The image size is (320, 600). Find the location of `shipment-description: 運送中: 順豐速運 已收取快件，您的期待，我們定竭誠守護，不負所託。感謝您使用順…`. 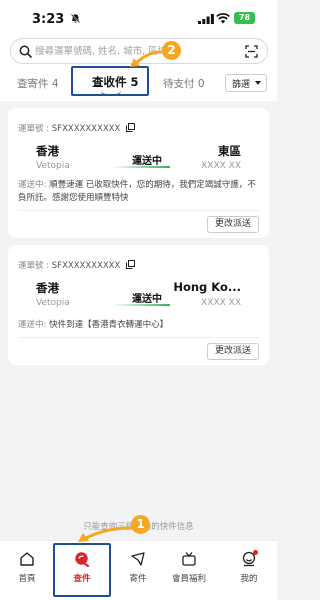

shipment-description: 運送中: 順豐速運 已收取快件，您的期待，我們定竭誠守護，不負所託。感謝您使用順… is located at coordinates (140, 192).